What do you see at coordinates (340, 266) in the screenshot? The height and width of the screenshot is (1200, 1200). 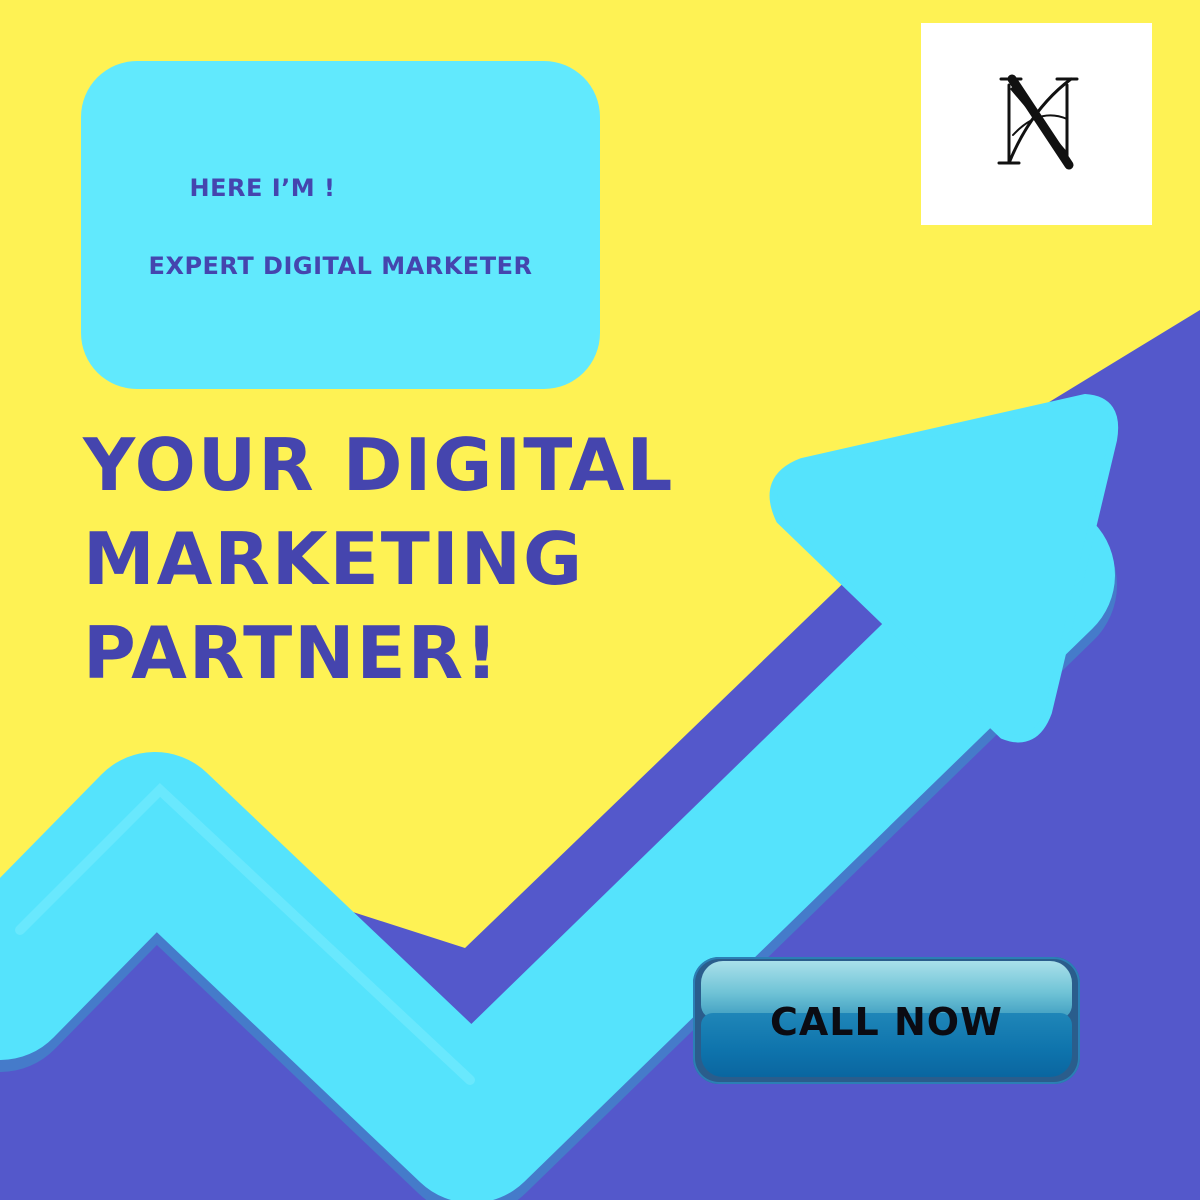 I see `intro-role: EXPERT DIGITAL MARKETER` at bounding box center [340, 266].